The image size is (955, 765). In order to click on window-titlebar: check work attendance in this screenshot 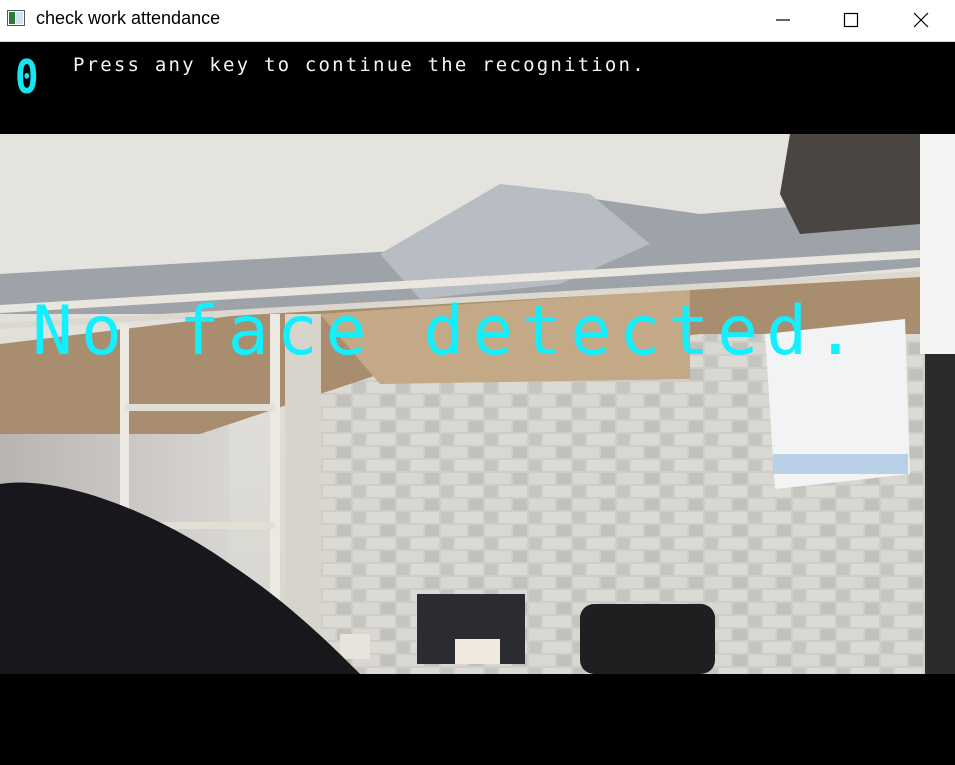, I will do `click(477, 21)`.